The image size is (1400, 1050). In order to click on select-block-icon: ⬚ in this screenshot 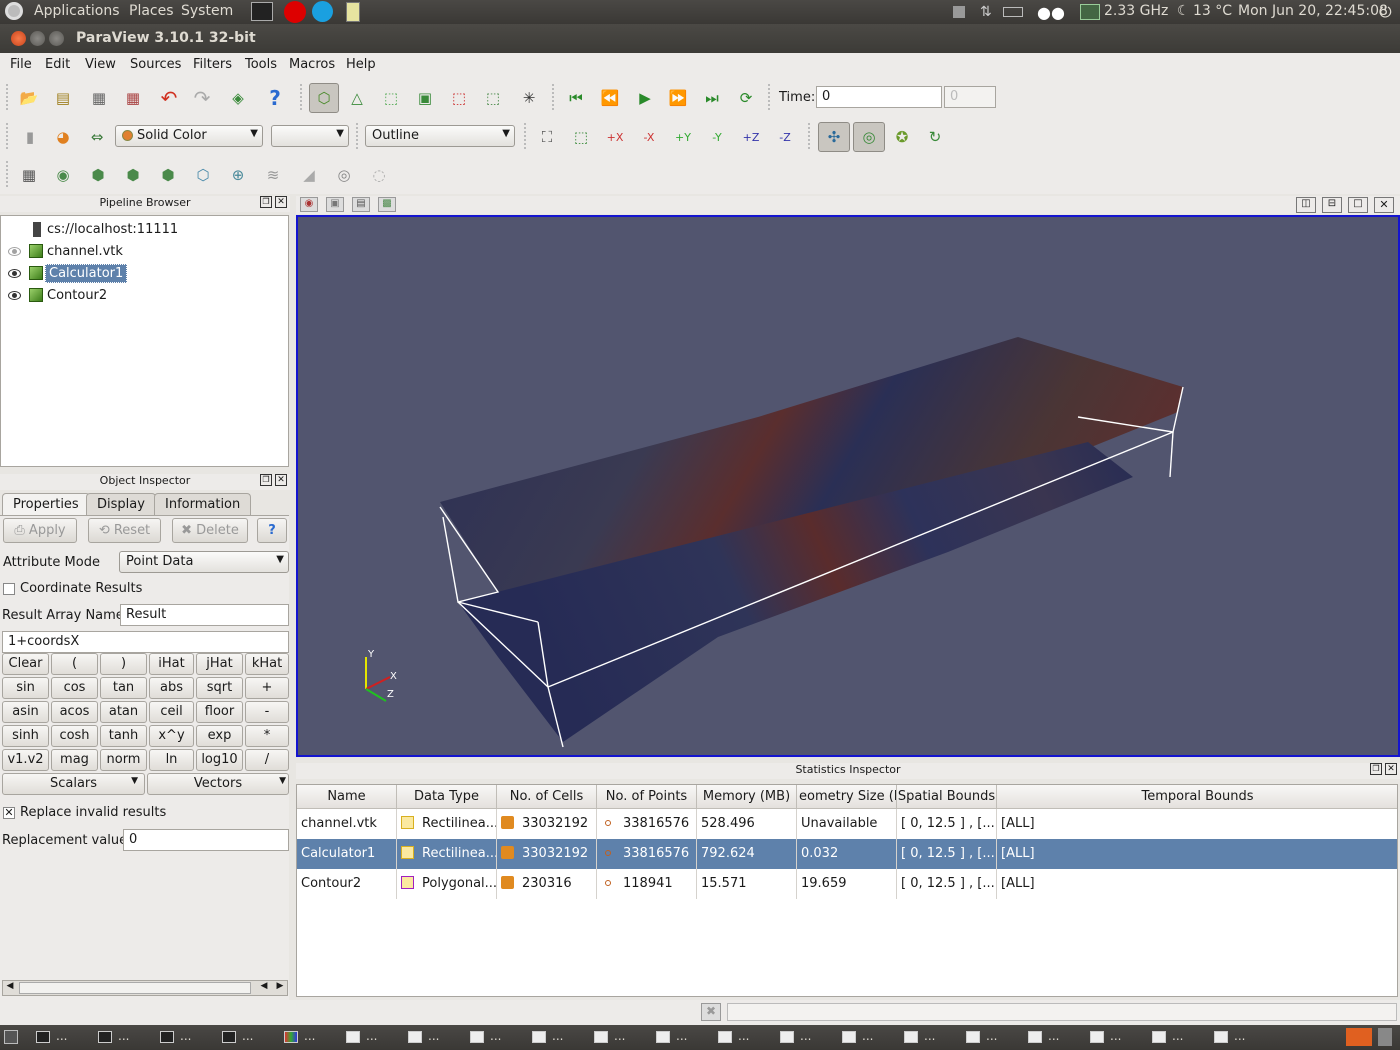, I will do `click(459, 98)`.